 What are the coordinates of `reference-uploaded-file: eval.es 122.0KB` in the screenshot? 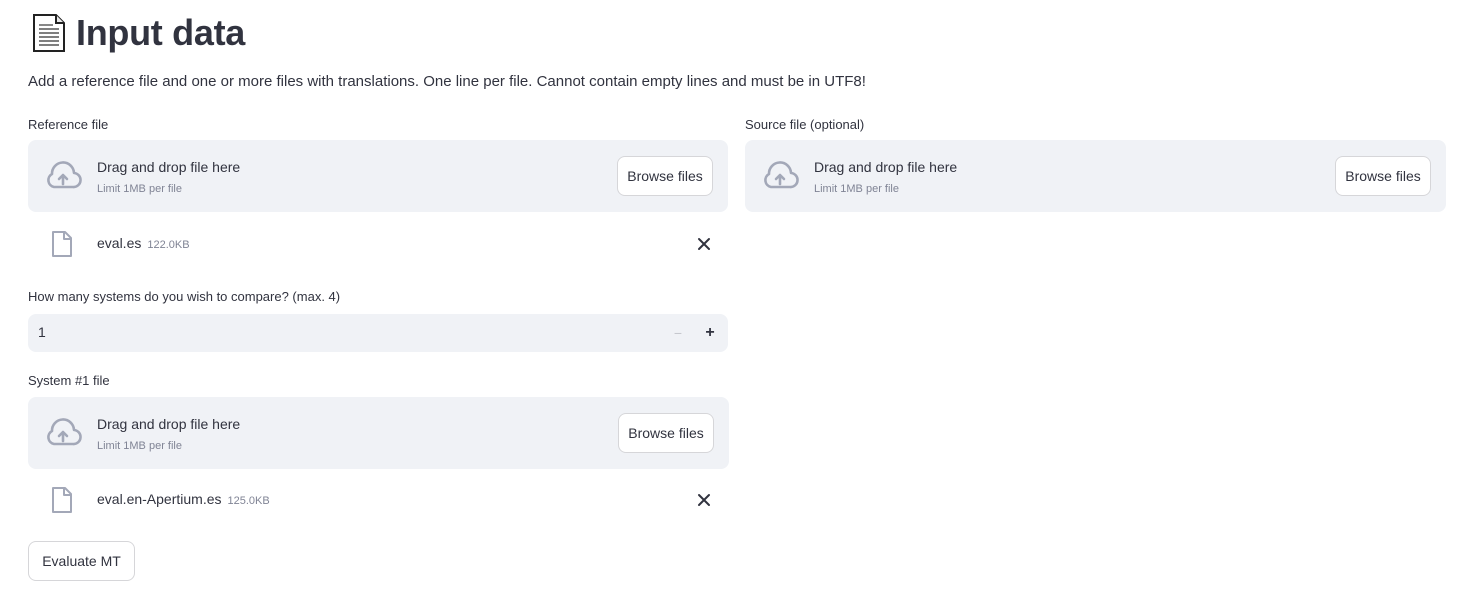 It's located at (378, 244).